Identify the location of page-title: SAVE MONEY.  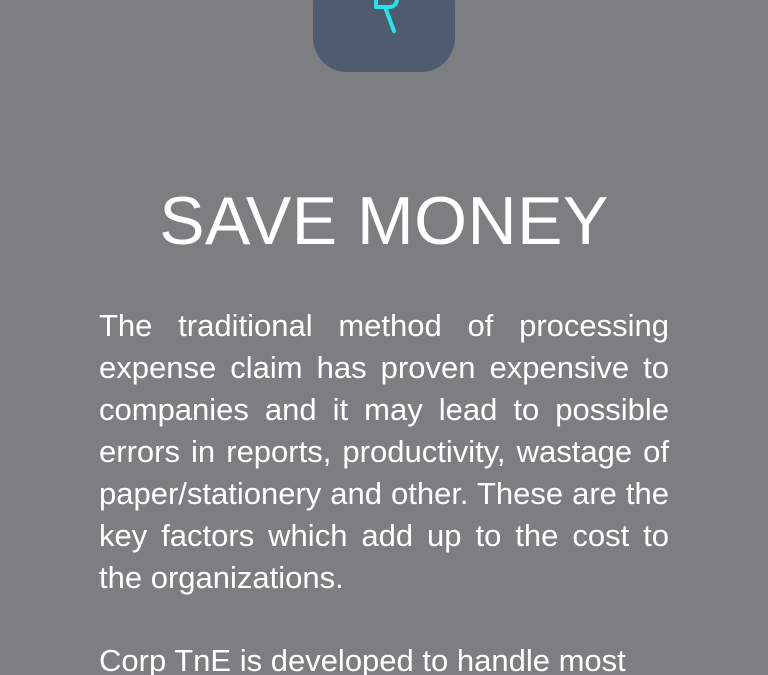
(384, 221).